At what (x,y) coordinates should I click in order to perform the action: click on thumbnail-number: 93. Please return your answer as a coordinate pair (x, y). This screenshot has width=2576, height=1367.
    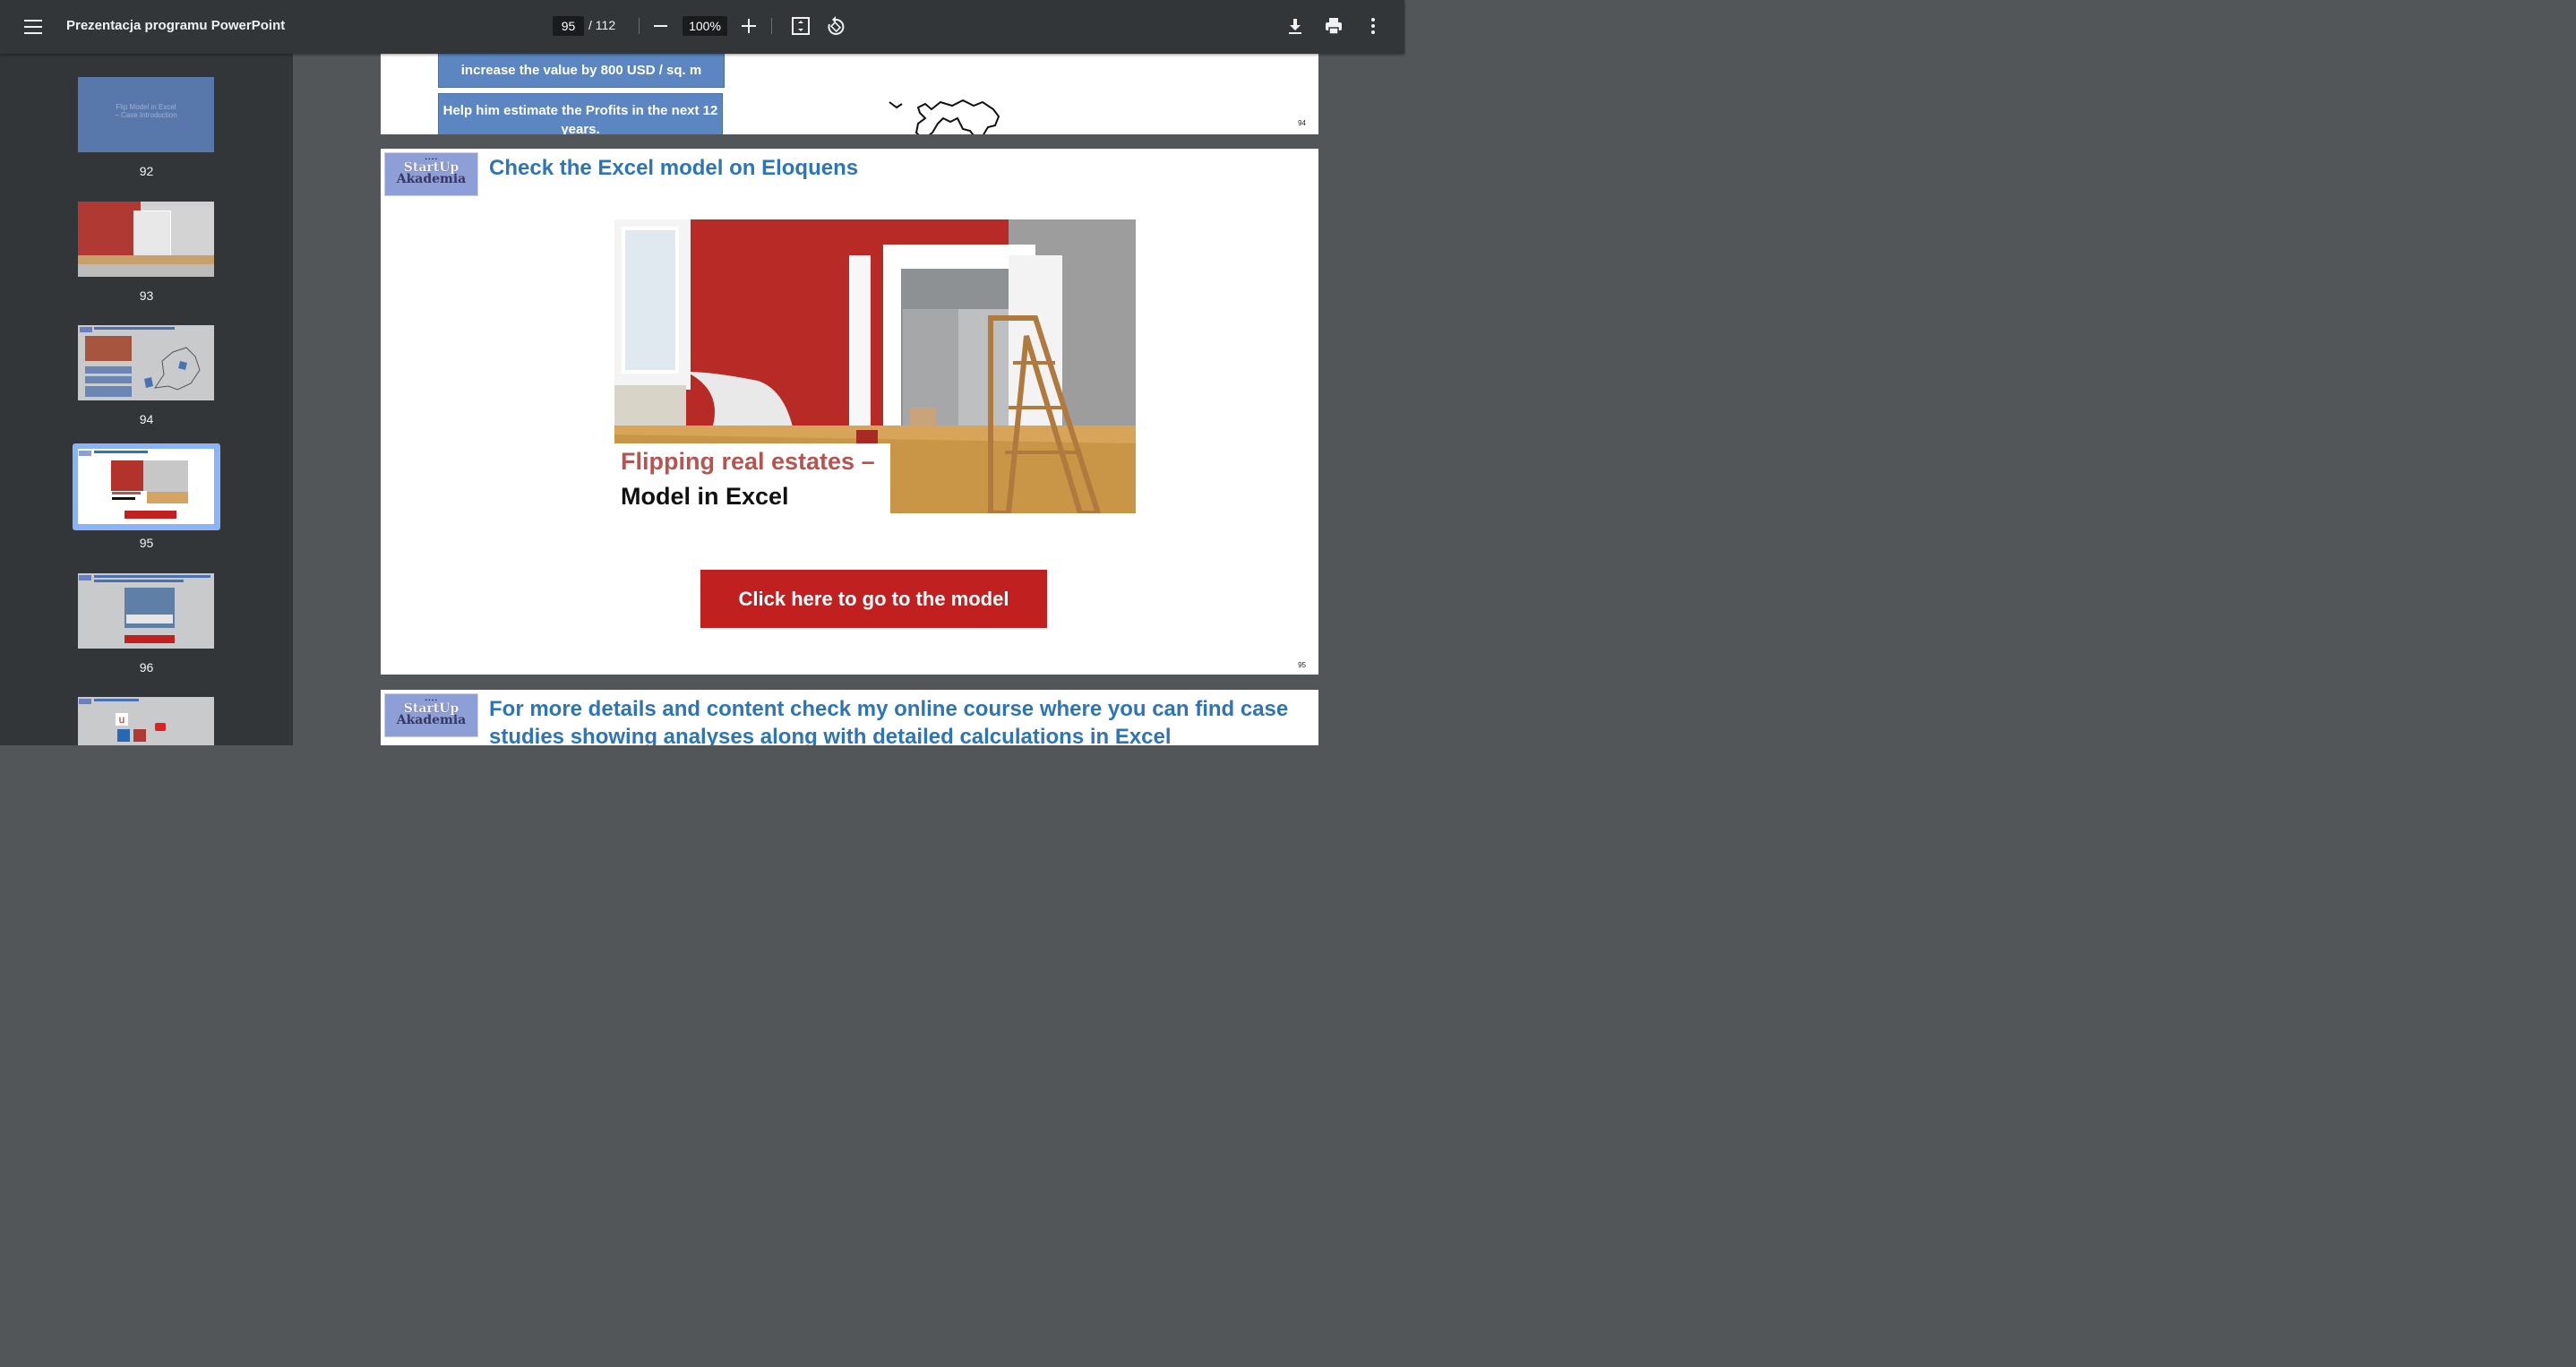
    Looking at the image, I should click on (146, 295).